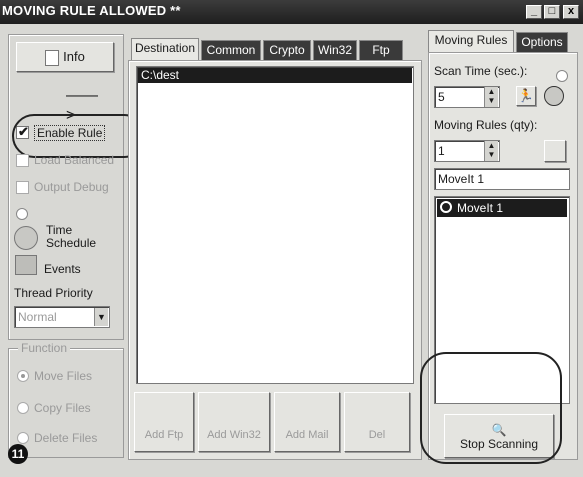 The width and height of the screenshot is (583, 477). What do you see at coordinates (74, 56) in the screenshot?
I see `info-button-label: Info` at bounding box center [74, 56].